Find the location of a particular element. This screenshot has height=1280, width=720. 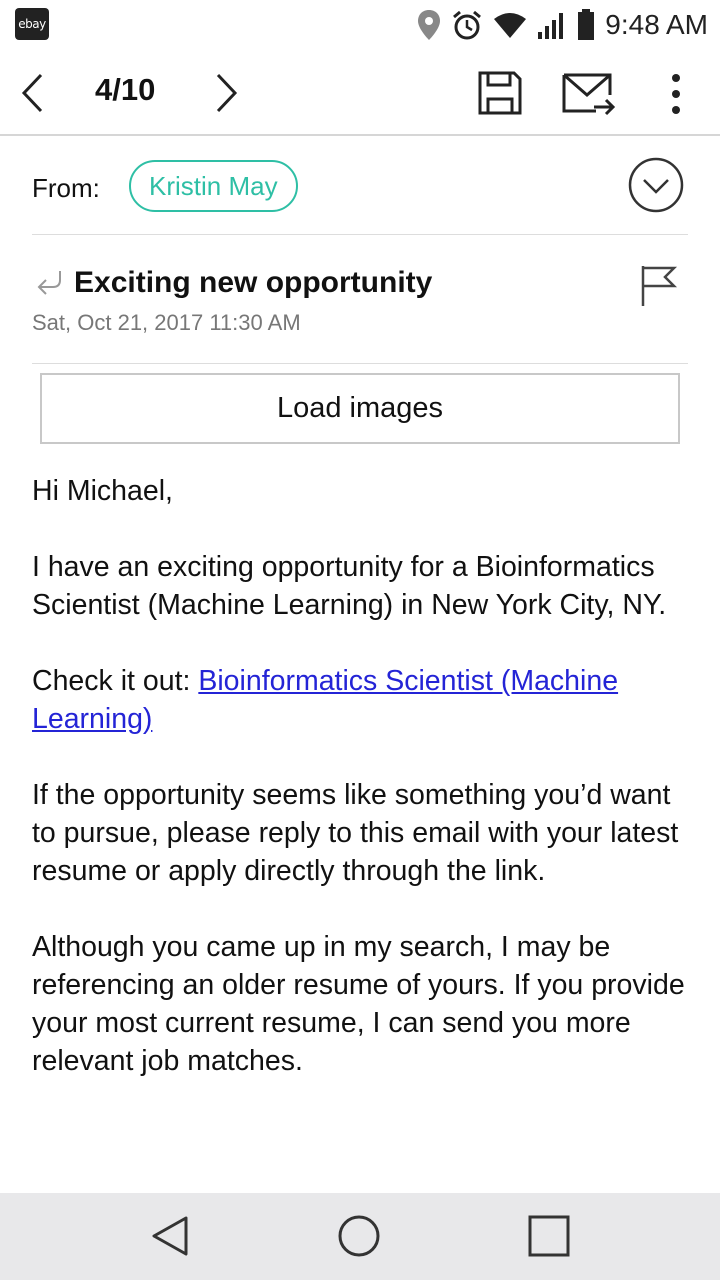

mail-move-icon is located at coordinates (589, 94).